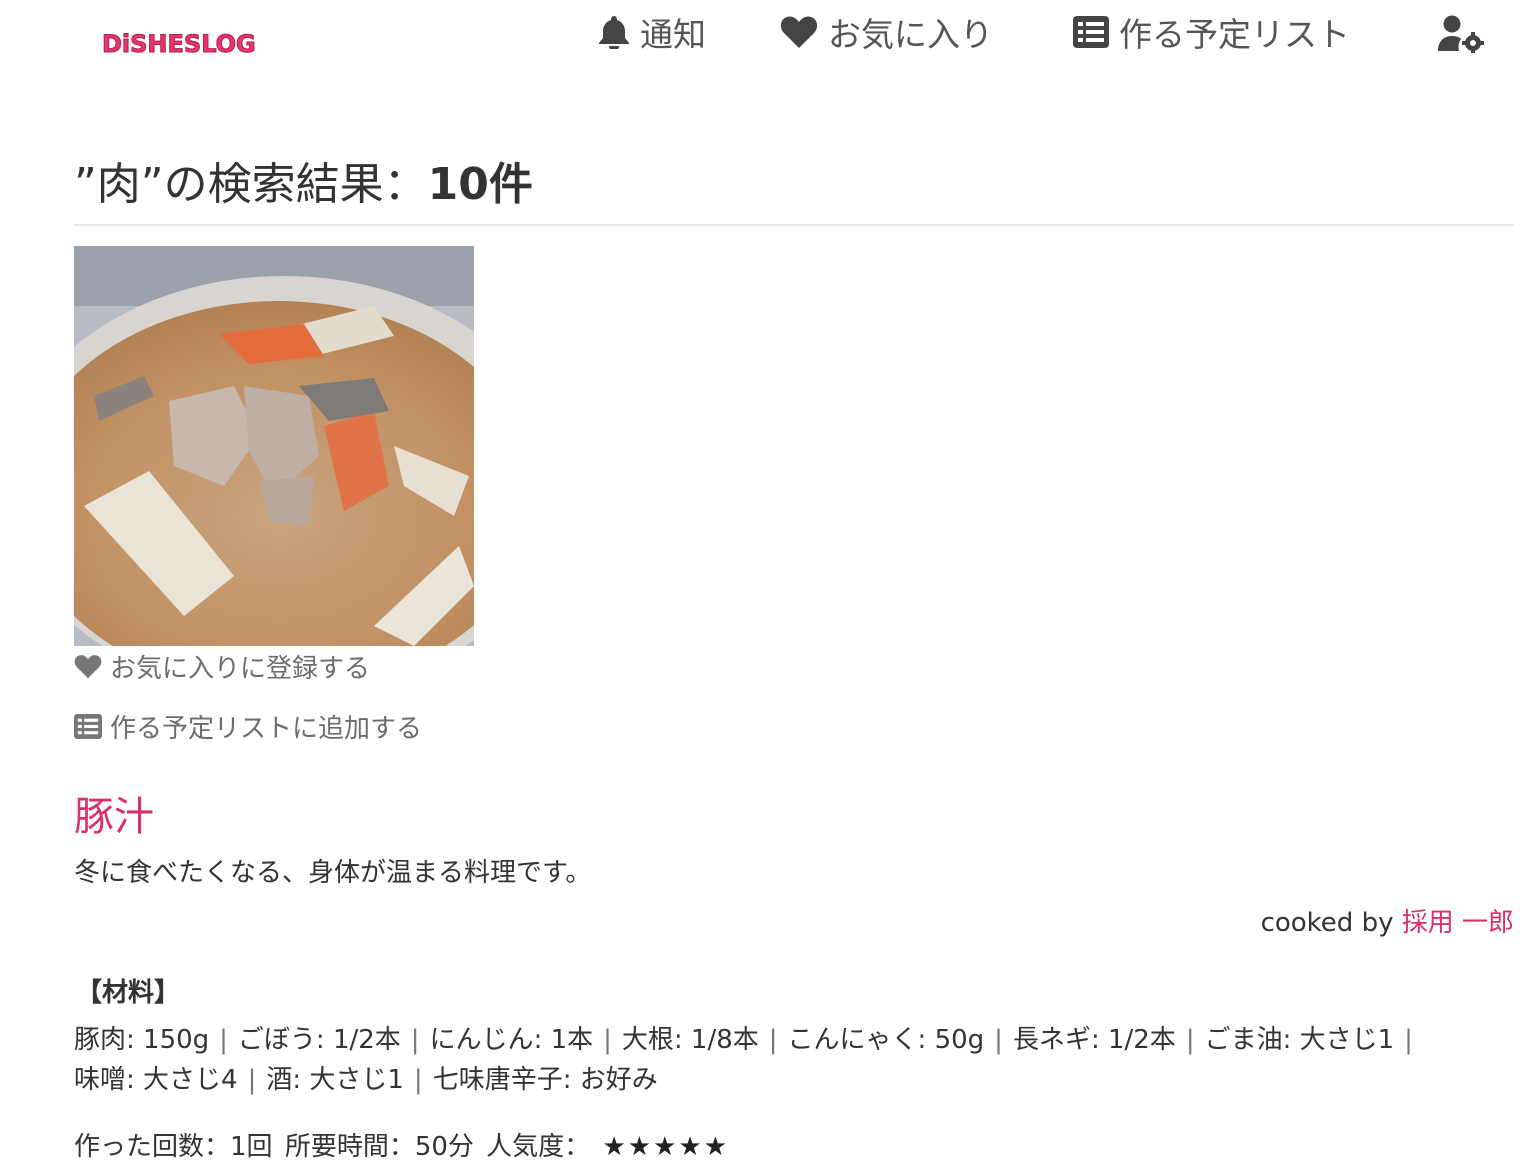 Image resolution: width=1530 pixels, height=1163 pixels. What do you see at coordinates (333, 873) in the screenshot?
I see `recipe-description: 冬に食べたくなる、身体が温まる料理です。` at bounding box center [333, 873].